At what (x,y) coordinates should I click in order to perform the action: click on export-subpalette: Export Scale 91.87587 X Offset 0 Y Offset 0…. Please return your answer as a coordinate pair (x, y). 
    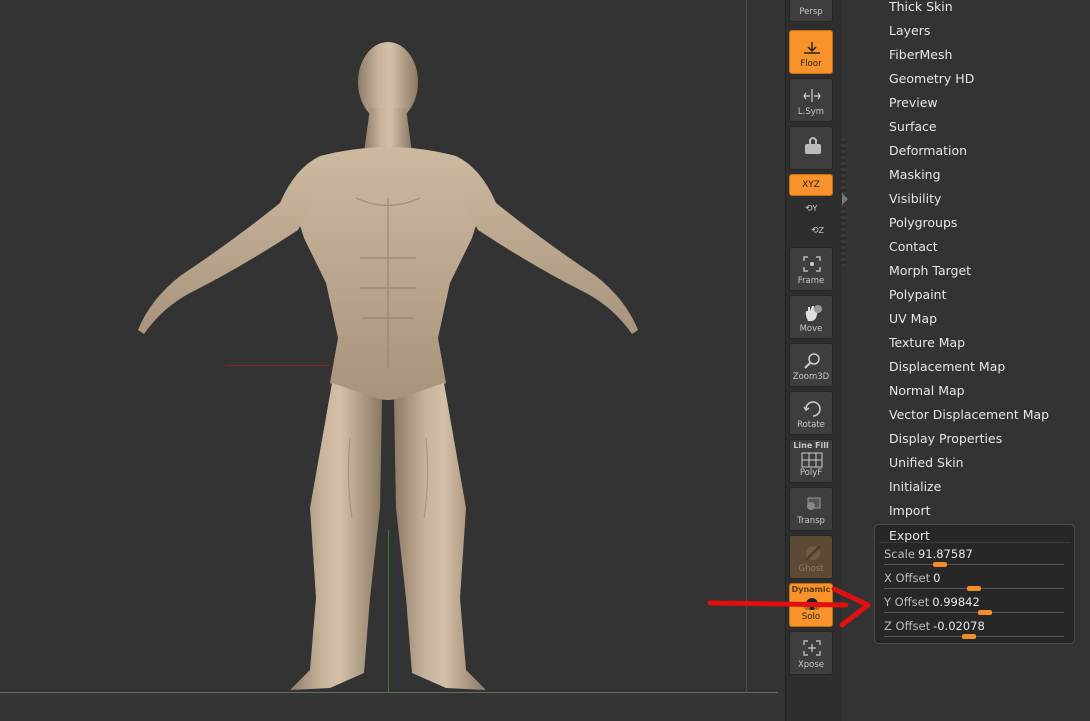
    Looking at the image, I should click on (974, 584).